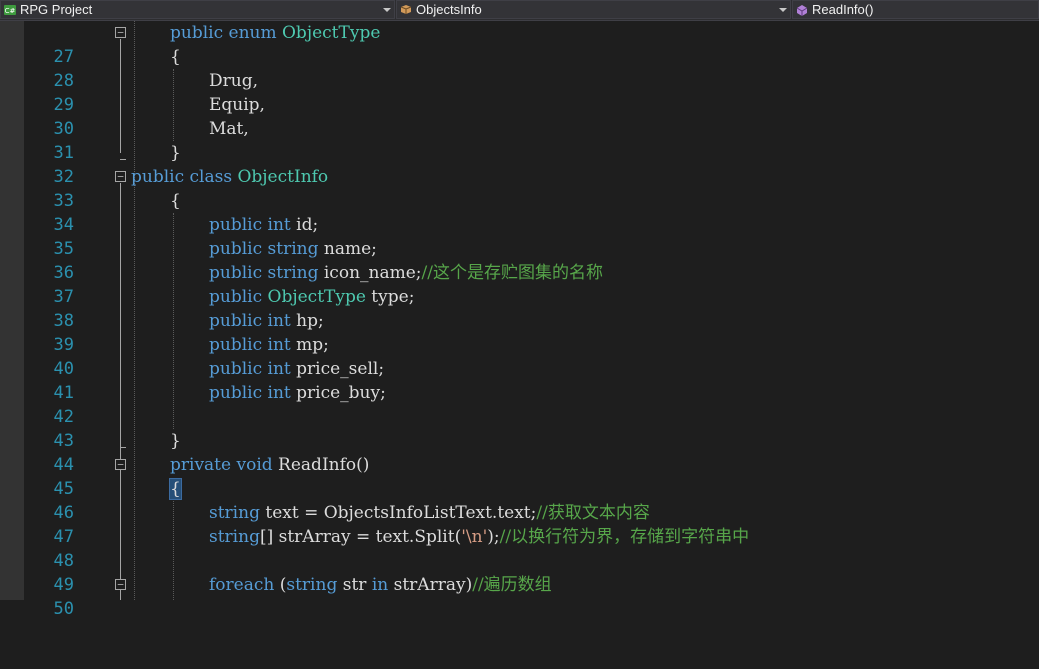 The image size is (1039, 669). What do you see at coordinates (843, 9) in the screenshot?
I see `member-label: ReadInfo()` at bounding box center [843, 9].